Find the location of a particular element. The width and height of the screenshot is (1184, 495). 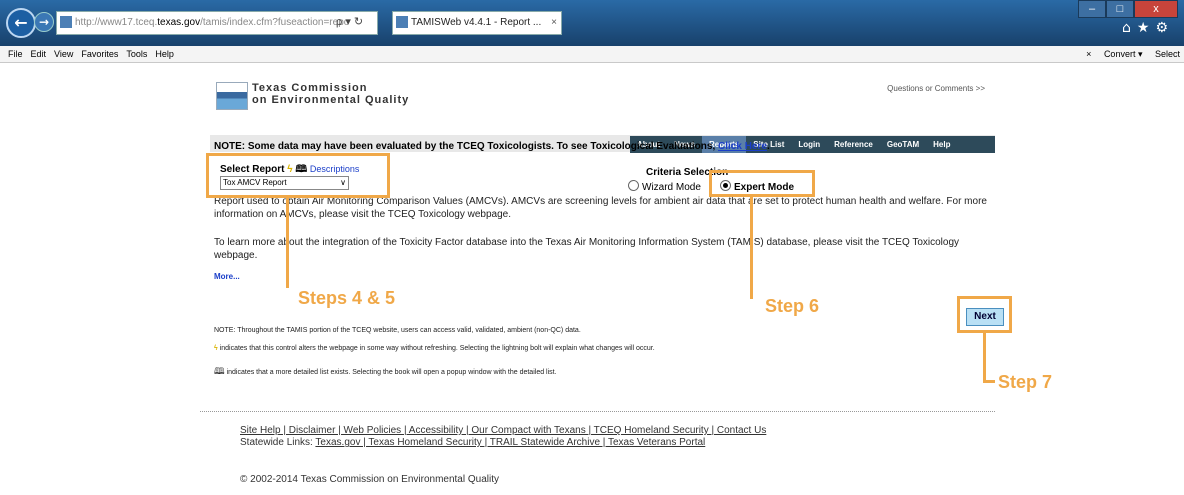

url-prefix: http://www17.tceq. is located at coordinates (116, 22).